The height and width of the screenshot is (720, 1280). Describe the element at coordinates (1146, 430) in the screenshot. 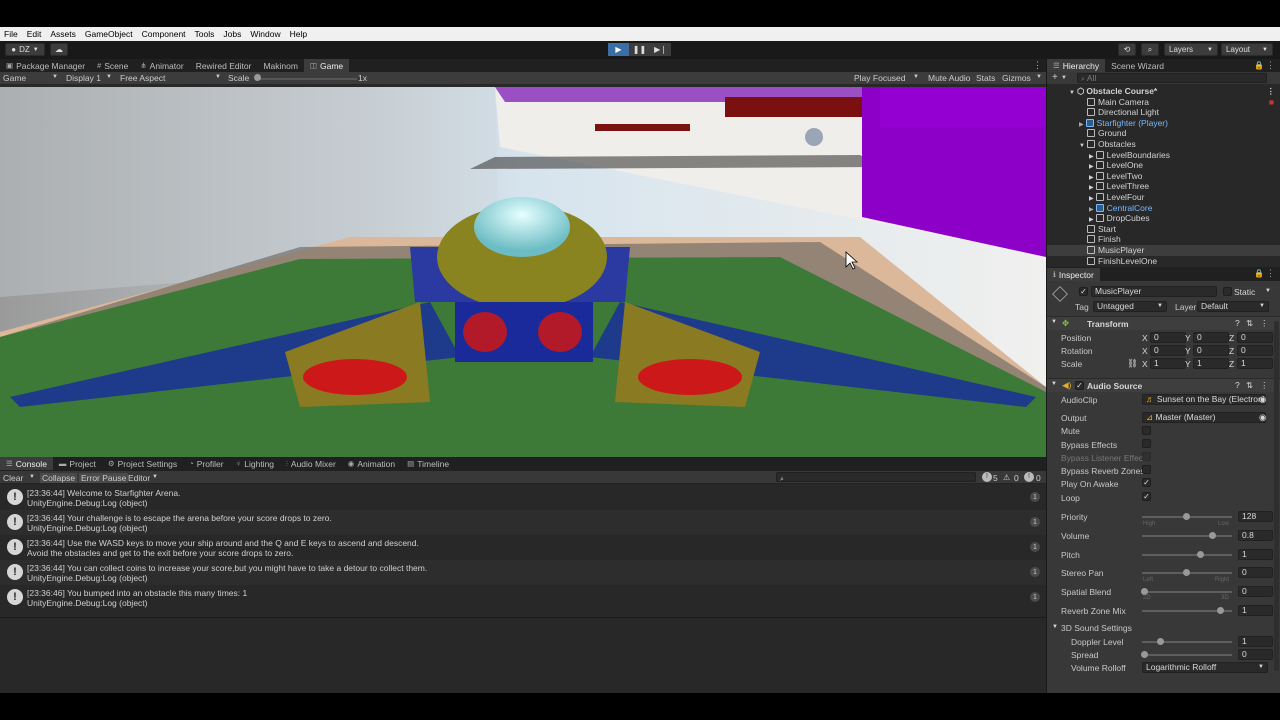

I see `mute-checkbox` at that location.